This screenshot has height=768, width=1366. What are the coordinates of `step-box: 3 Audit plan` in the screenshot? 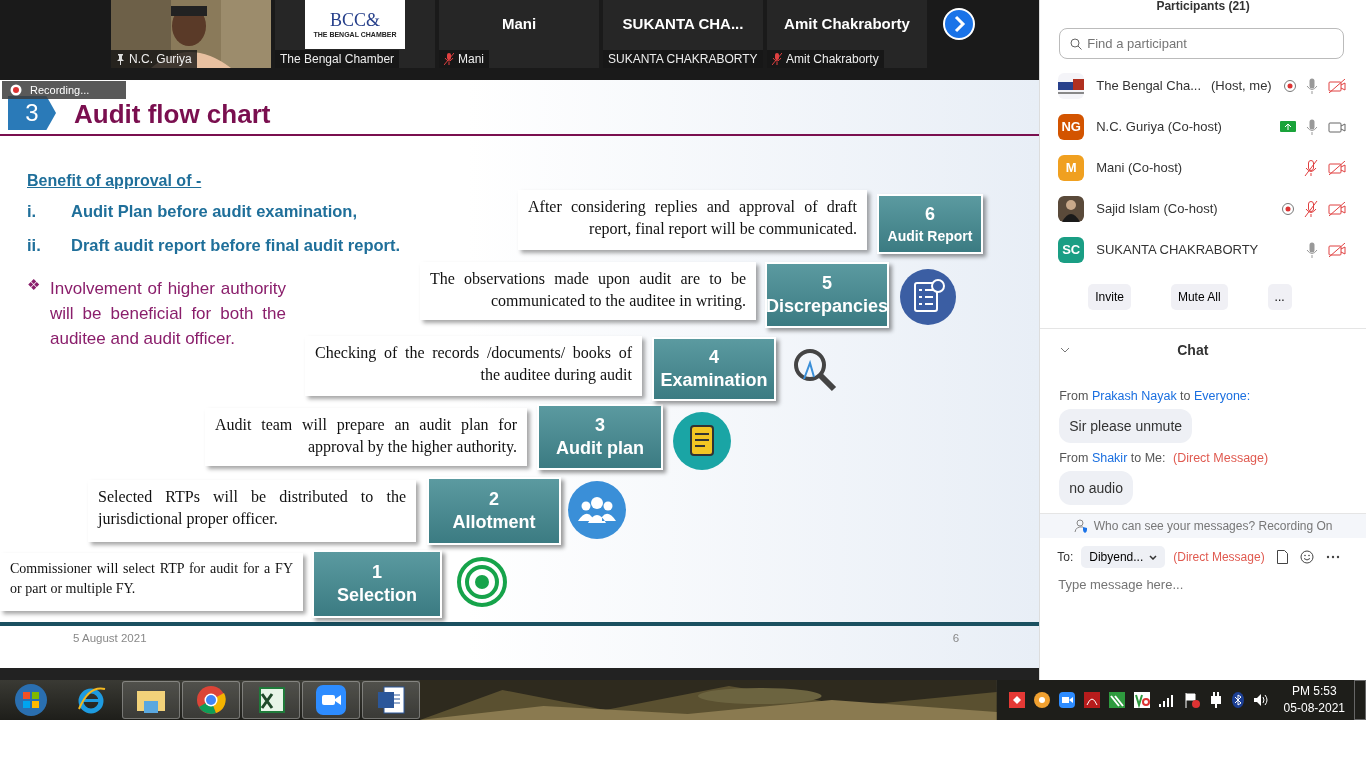 It's located at (600, 437).